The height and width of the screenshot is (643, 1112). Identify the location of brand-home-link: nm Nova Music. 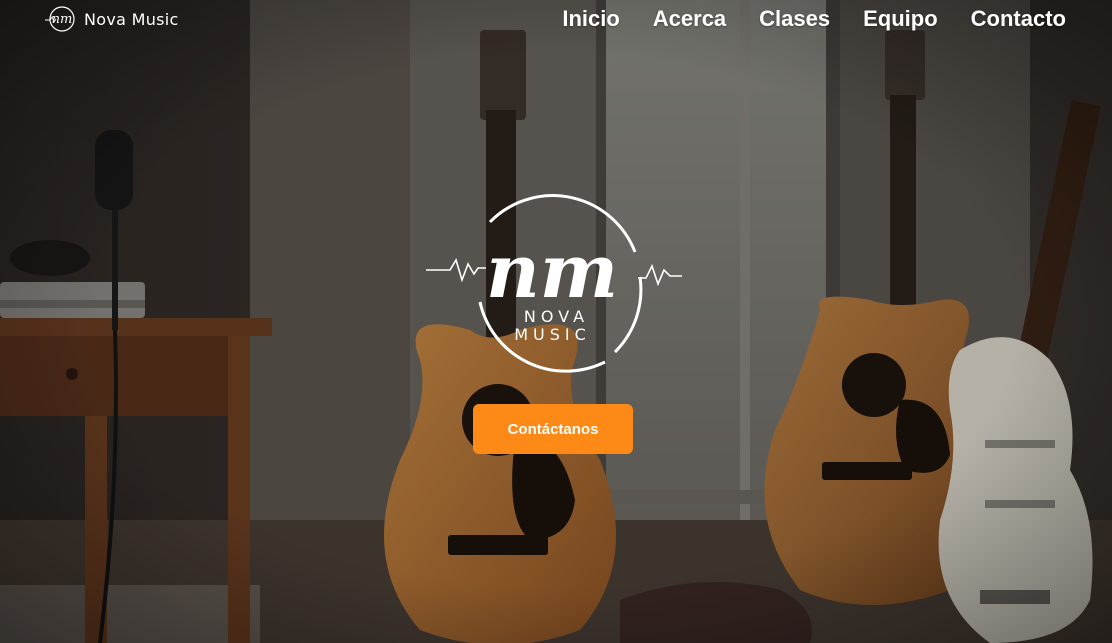
(111, 19).